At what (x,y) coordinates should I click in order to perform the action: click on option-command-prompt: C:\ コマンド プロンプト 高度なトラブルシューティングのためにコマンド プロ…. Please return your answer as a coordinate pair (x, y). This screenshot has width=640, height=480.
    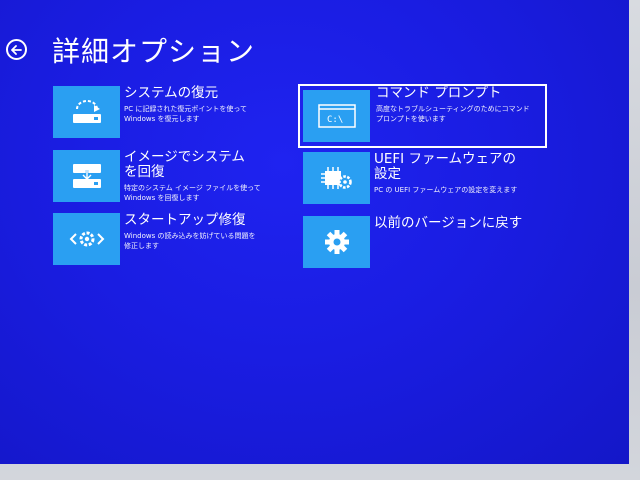
    Looking at the image, I should click on (422, 116).